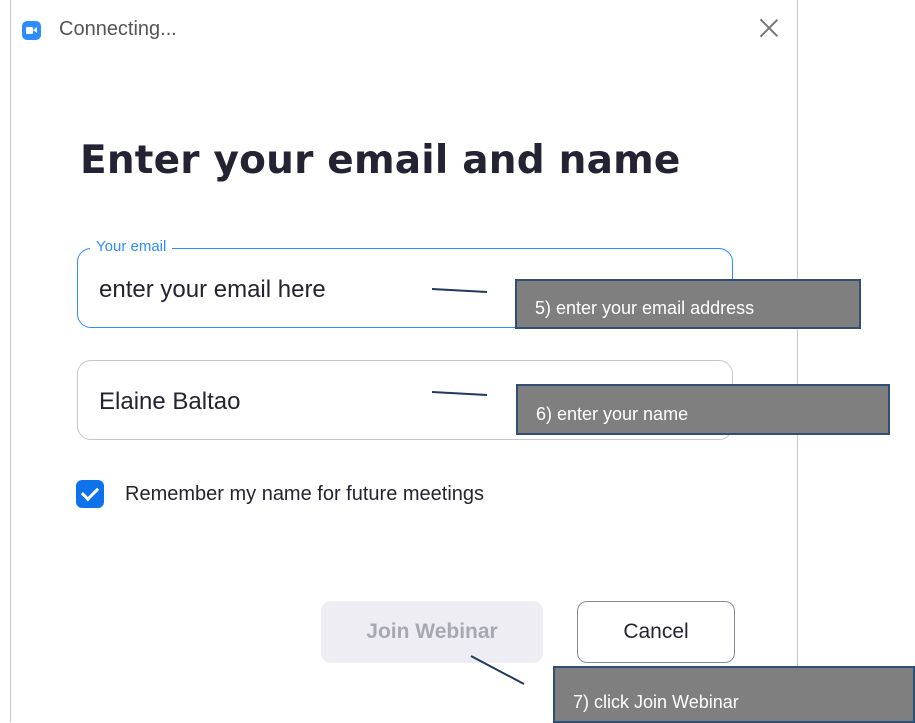 This screenshot has width=915, height=723. Describe the element at coordinates (131, 246) in the screenshot. I see `email-field-label: Your email` at that location.